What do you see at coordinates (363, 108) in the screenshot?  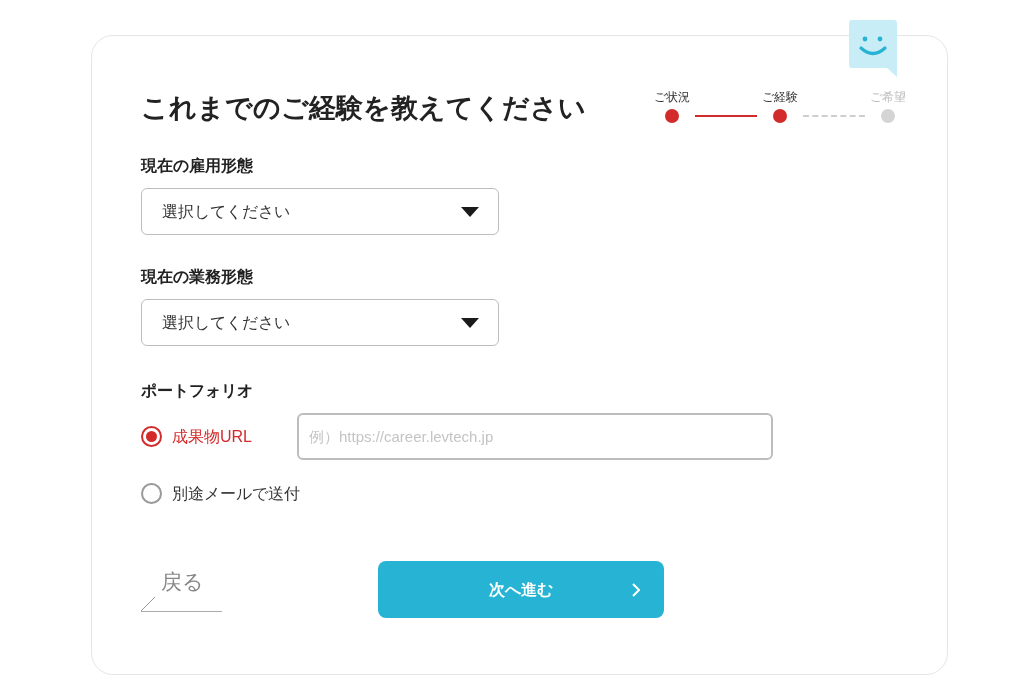 I see `page-title: これまでのご経験を教えてください` at bounding box center [363, 108].